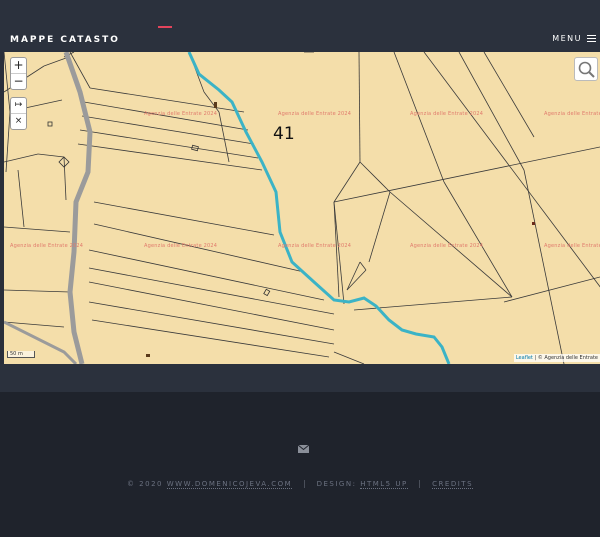  I want to click on search-button, so click(586, 69).